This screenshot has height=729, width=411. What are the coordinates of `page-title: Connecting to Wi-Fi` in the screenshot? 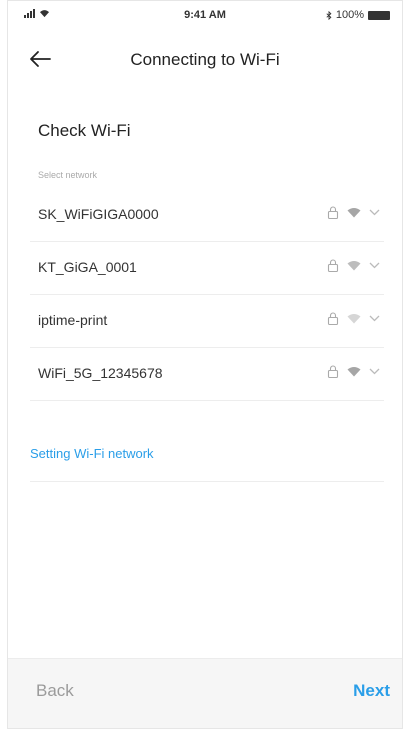 It's located at (205, 59).